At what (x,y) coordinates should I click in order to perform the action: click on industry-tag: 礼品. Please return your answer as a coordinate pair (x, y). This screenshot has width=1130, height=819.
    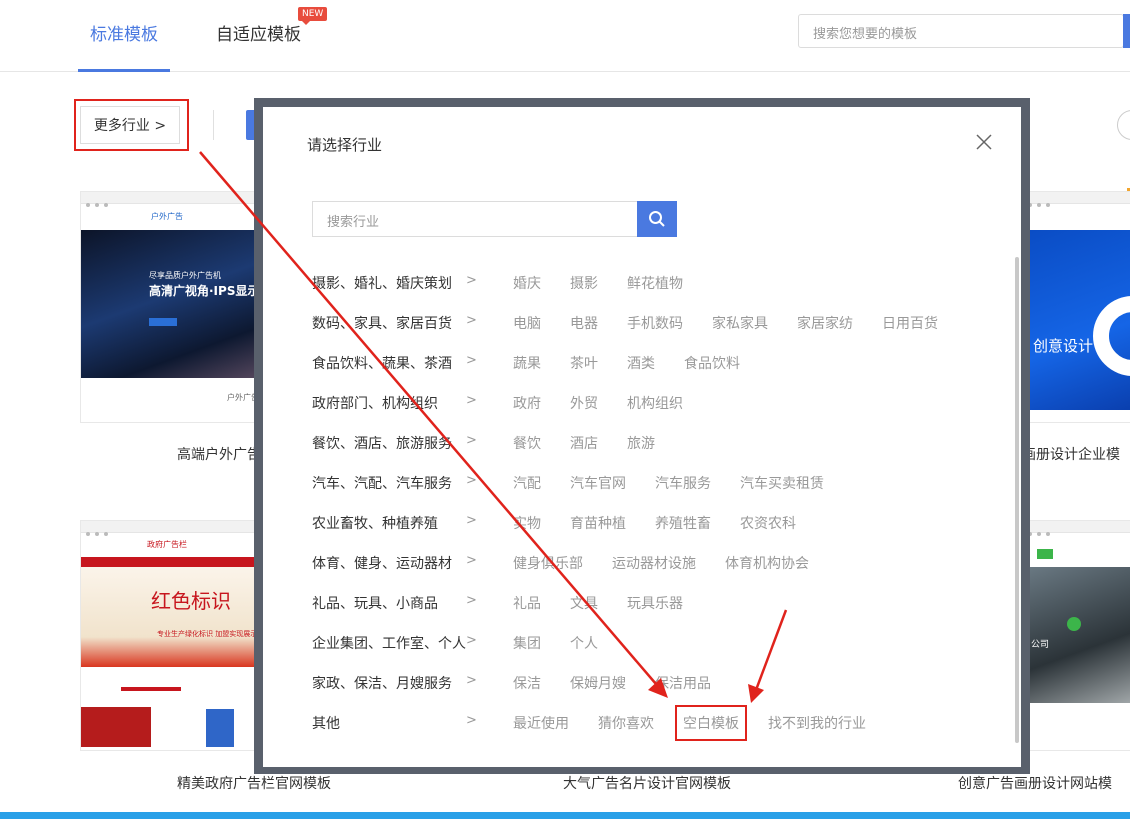
    Looking at the image, I should click on (527, 603).